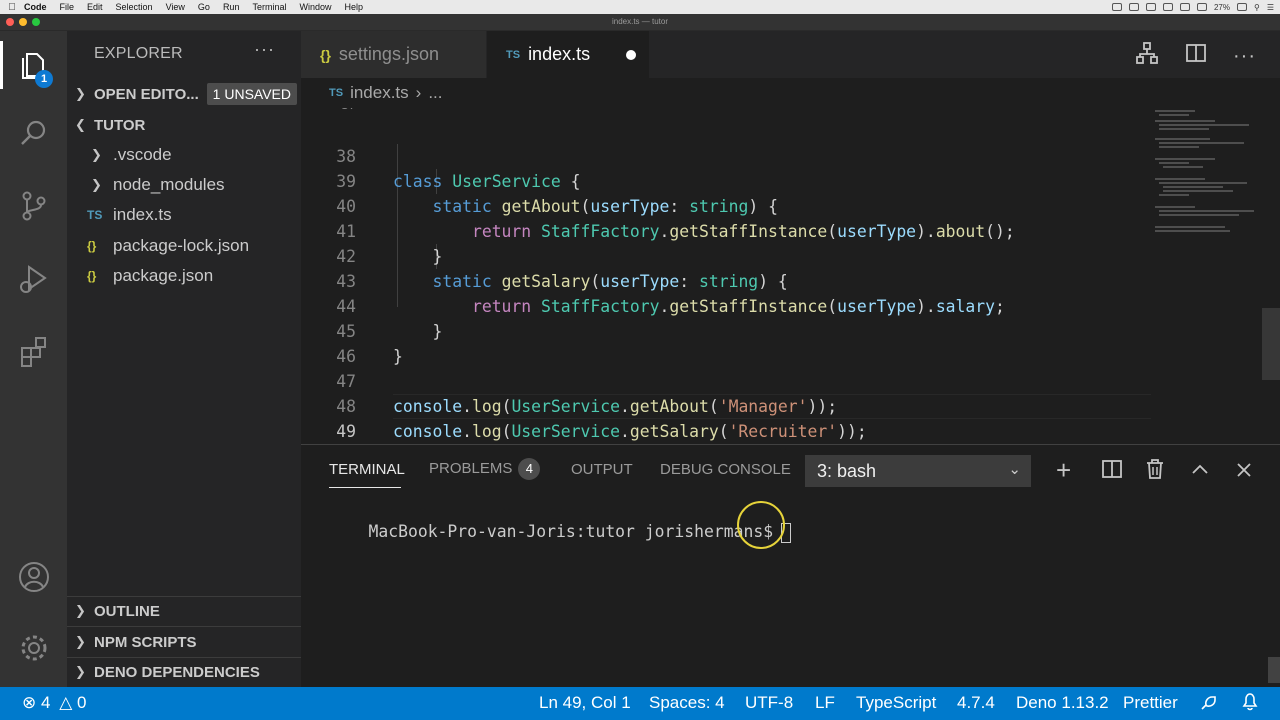 The image size is (1280, 720). I want to click on menubar-status-icons: 27% ⚲ ☰, so click(1192, 7).